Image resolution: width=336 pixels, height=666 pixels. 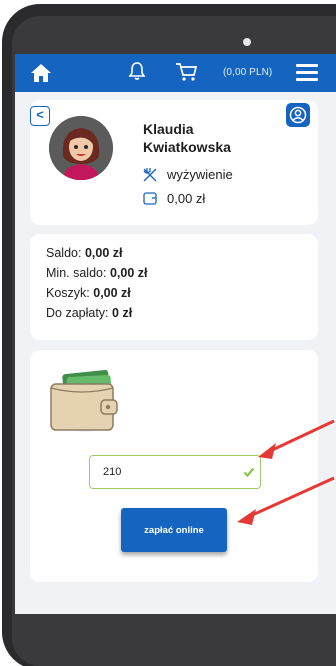 I want to click on min-saldo-label: Min. saldo:, so click(x=76, y=273).